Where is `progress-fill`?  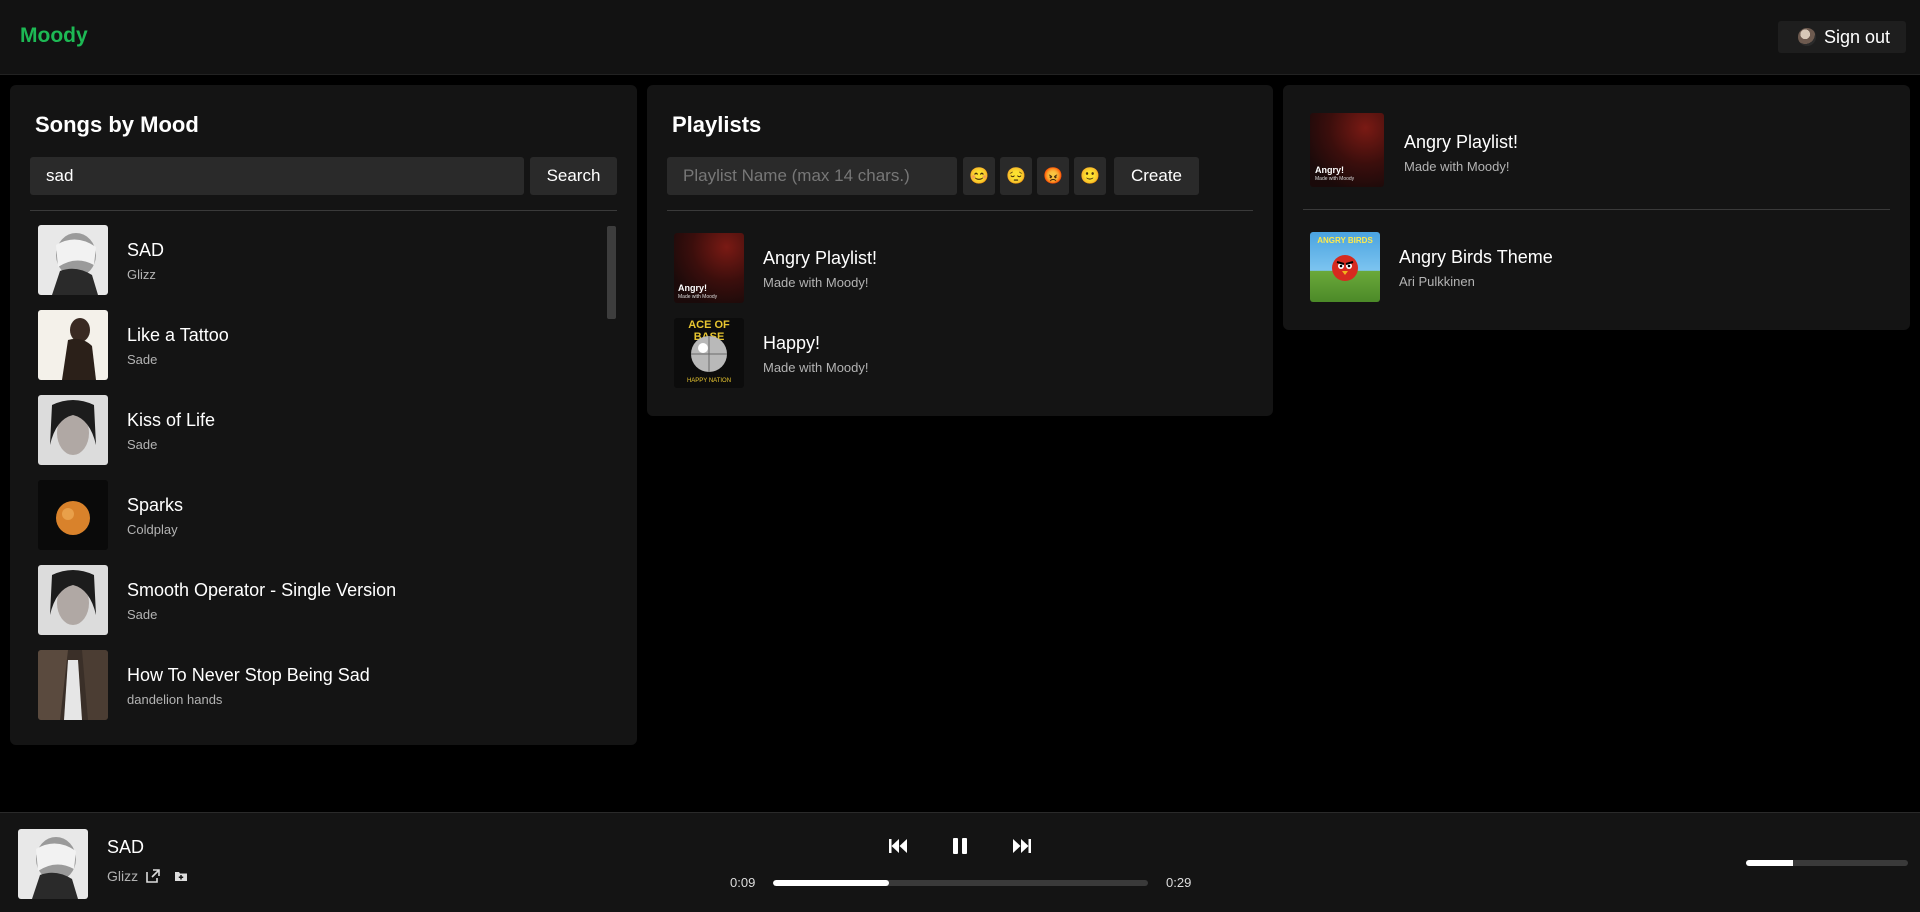
progress-fill is located at coordinates (831, 883).